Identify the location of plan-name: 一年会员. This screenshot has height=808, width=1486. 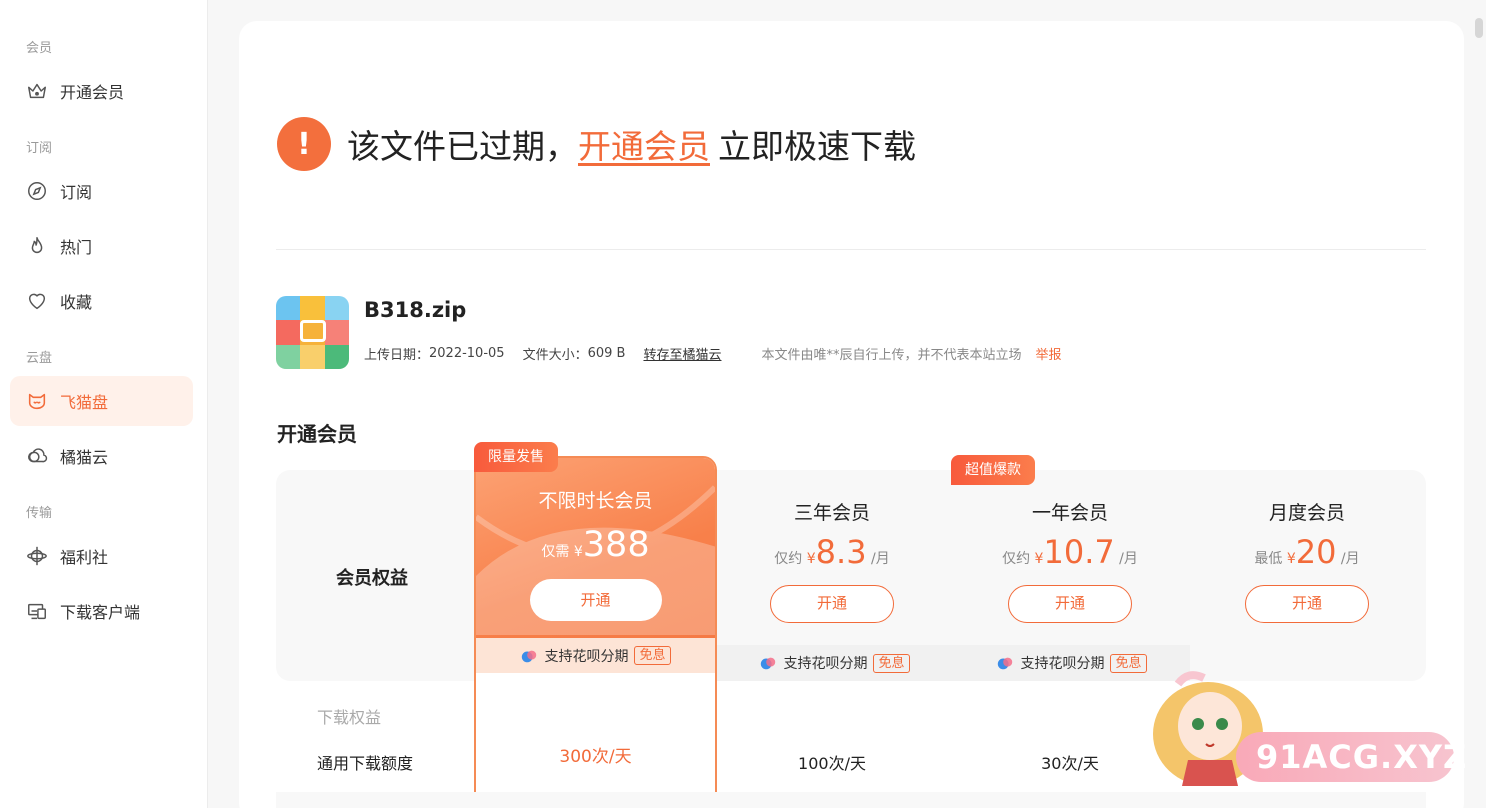
(1069, 513).